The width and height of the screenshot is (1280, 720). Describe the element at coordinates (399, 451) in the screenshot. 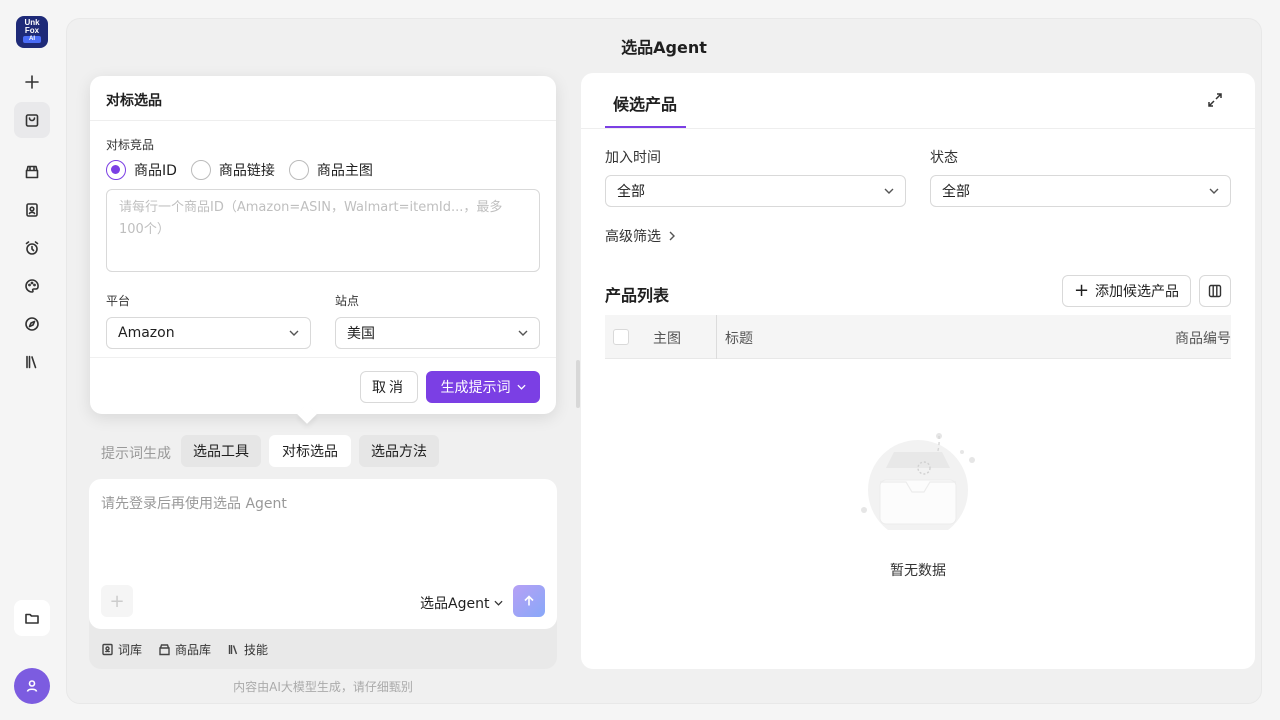

I see `chip-selection-methods: 选品方法` at that location.